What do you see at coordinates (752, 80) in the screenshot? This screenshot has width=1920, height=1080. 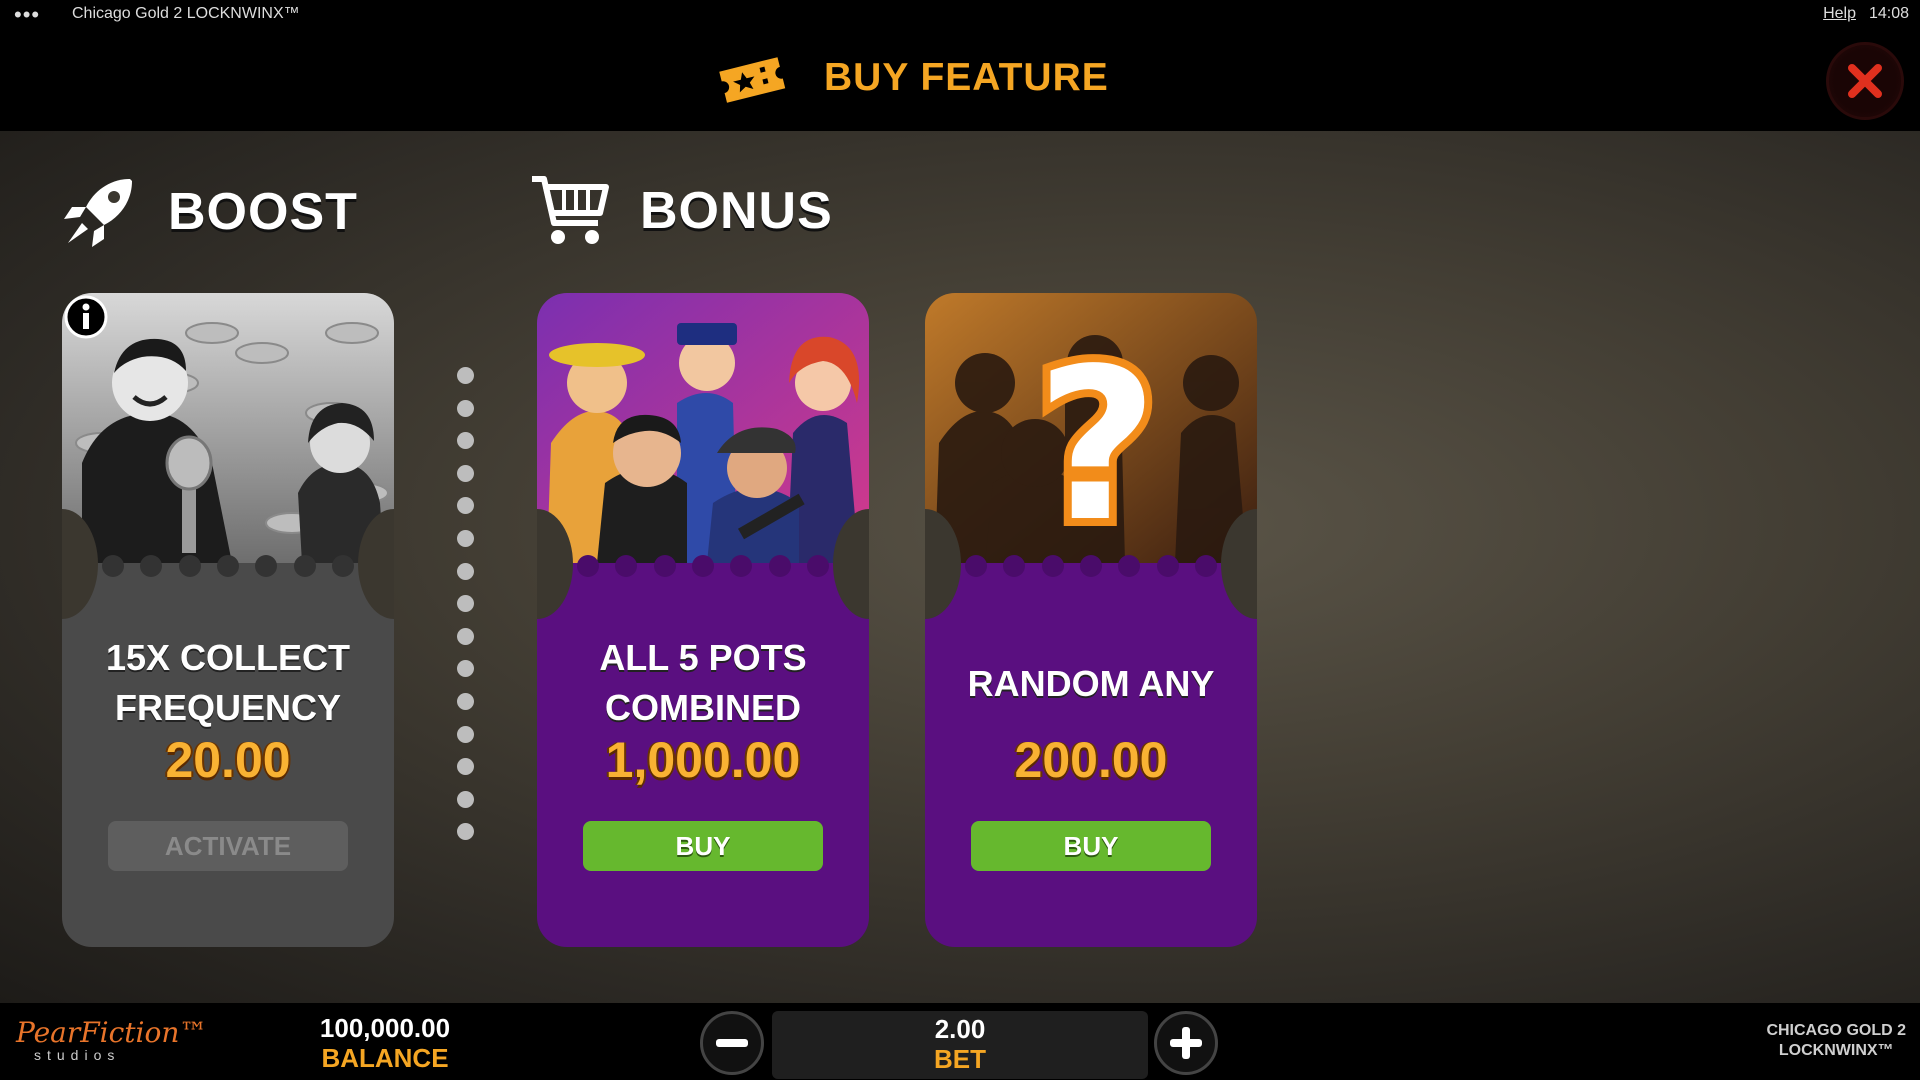 I see `ticket-icon` at bounding box center [752, 80].